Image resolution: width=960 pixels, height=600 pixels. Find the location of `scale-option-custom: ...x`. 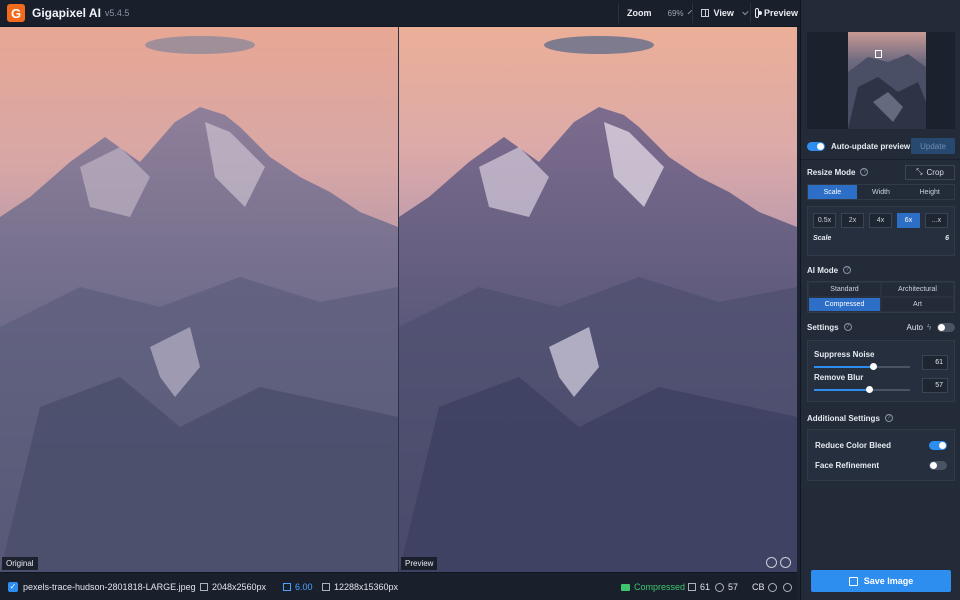

scale-option-custom: ...x is located at coordinates (936, 220).